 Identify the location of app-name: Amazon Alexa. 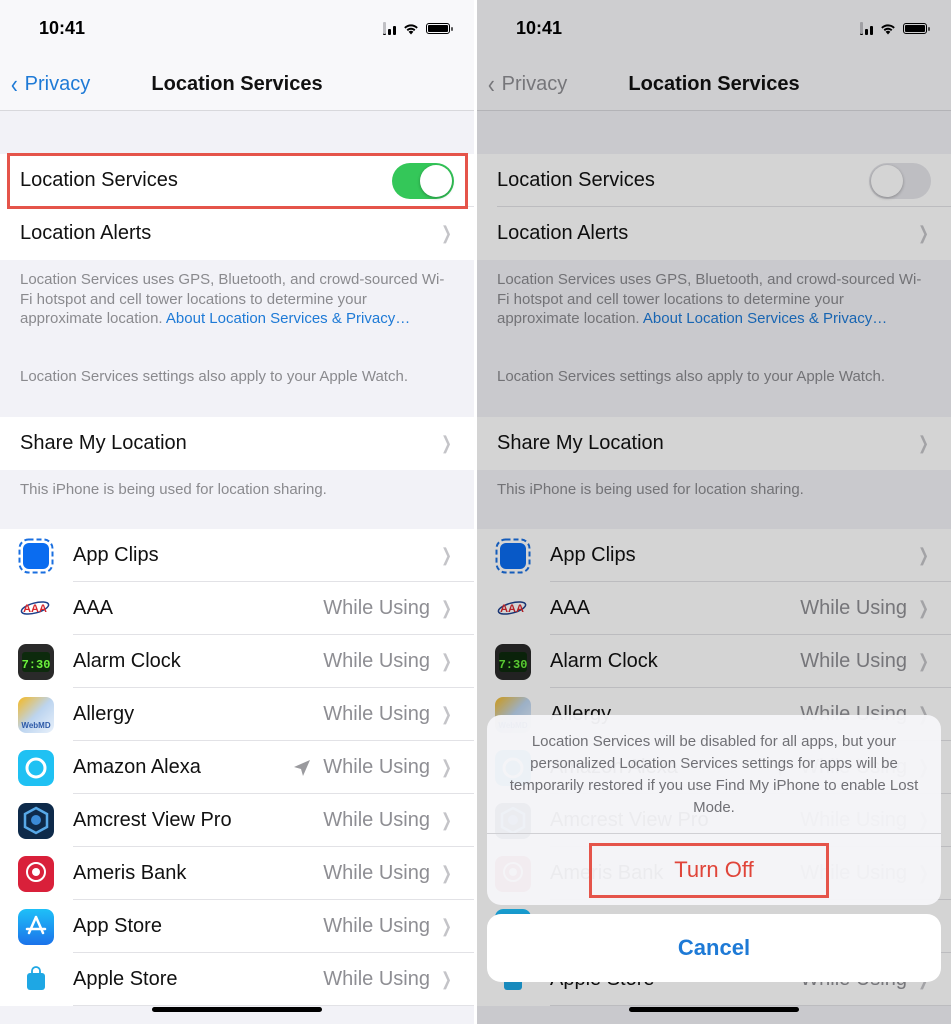
(137, 767).